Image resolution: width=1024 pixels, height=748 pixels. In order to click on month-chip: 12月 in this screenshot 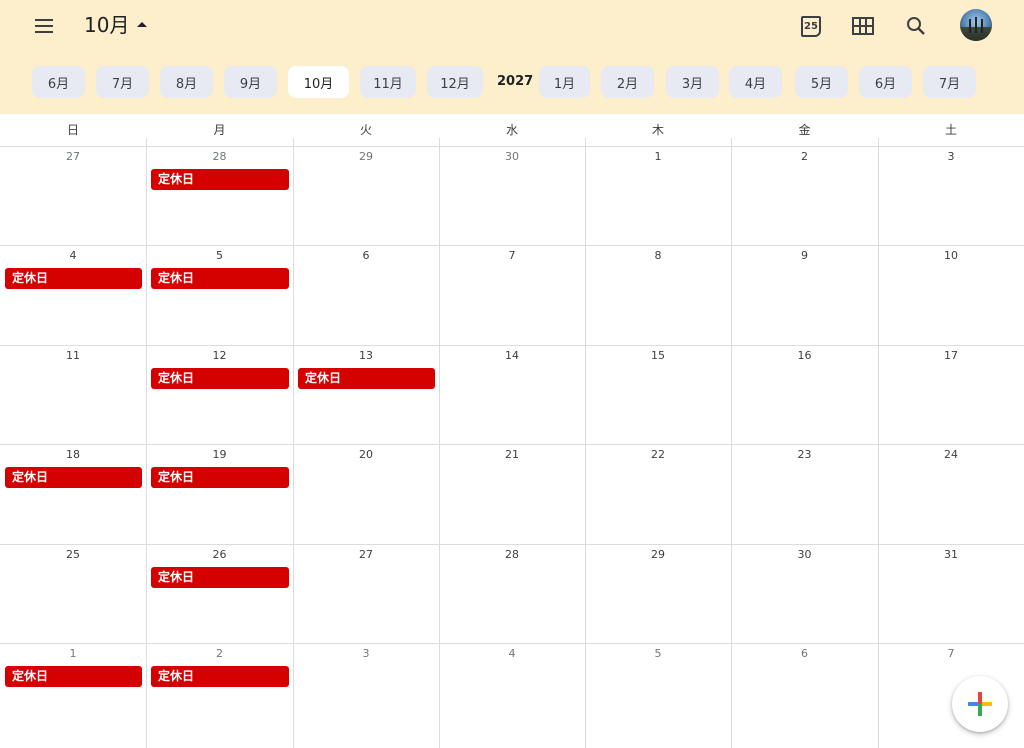, I will do `click(455, 82)`.